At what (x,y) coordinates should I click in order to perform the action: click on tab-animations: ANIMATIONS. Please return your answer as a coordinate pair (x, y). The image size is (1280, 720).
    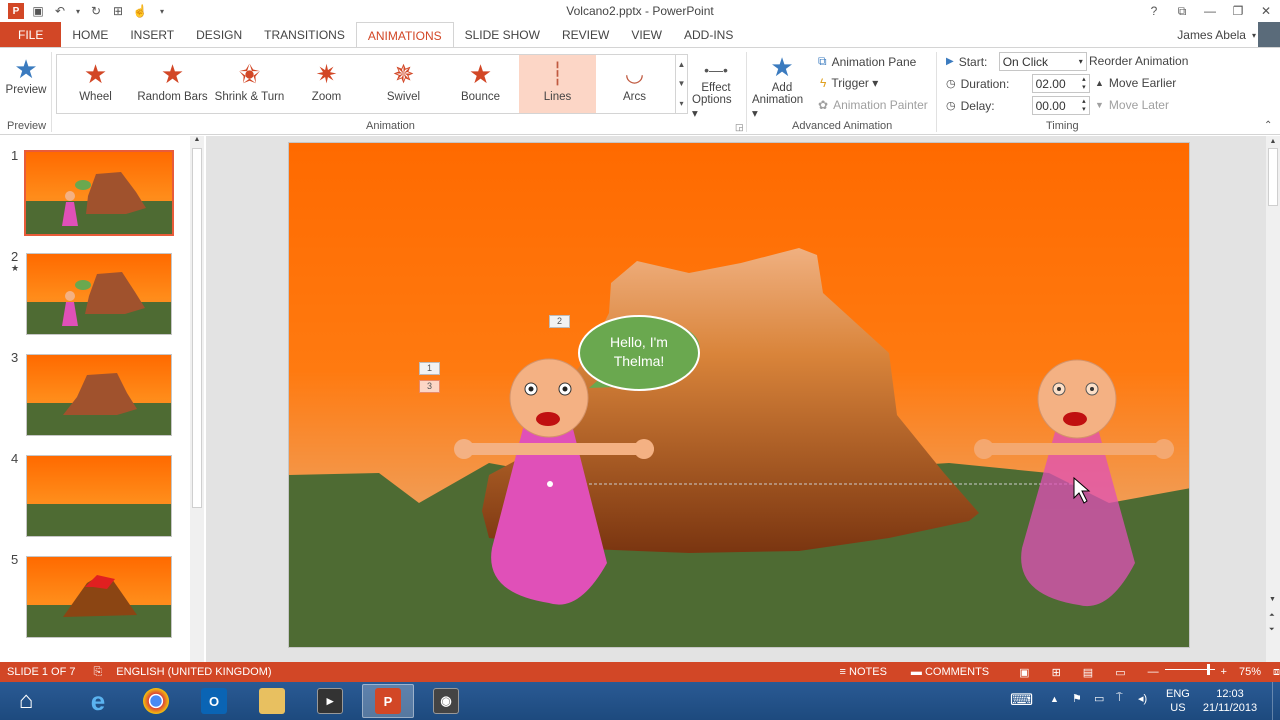
    Looking at the image, I should click on (404, 35).